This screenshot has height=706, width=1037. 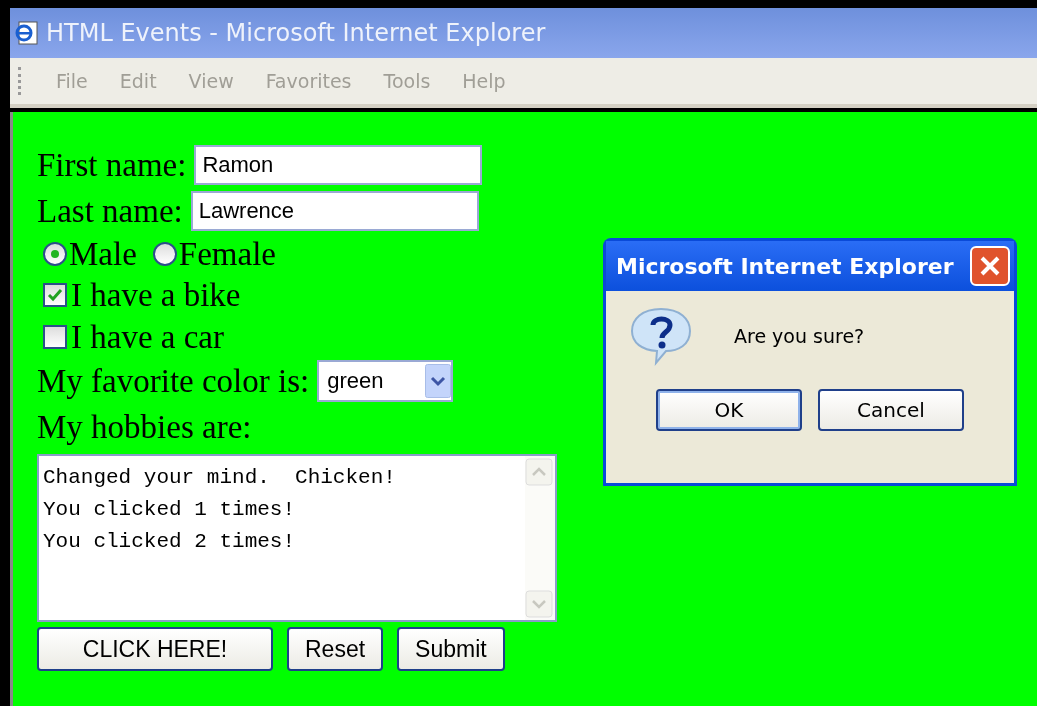 I want to click on text-line: You clicked 2 times!, so click(x=170, y=542).